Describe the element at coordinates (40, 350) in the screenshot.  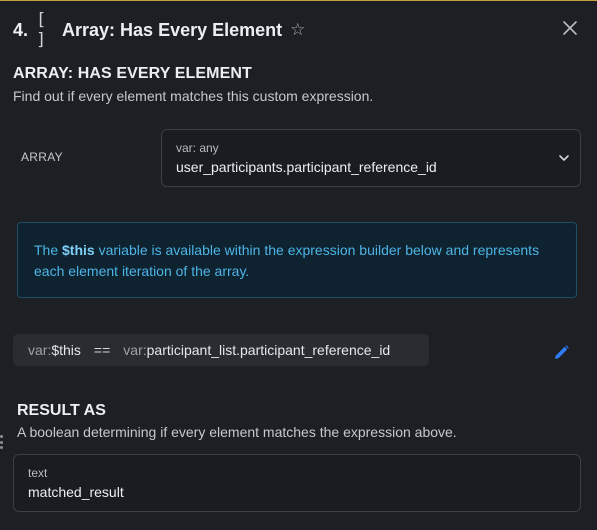
I see `expression-left-prefix: var:` at that location.